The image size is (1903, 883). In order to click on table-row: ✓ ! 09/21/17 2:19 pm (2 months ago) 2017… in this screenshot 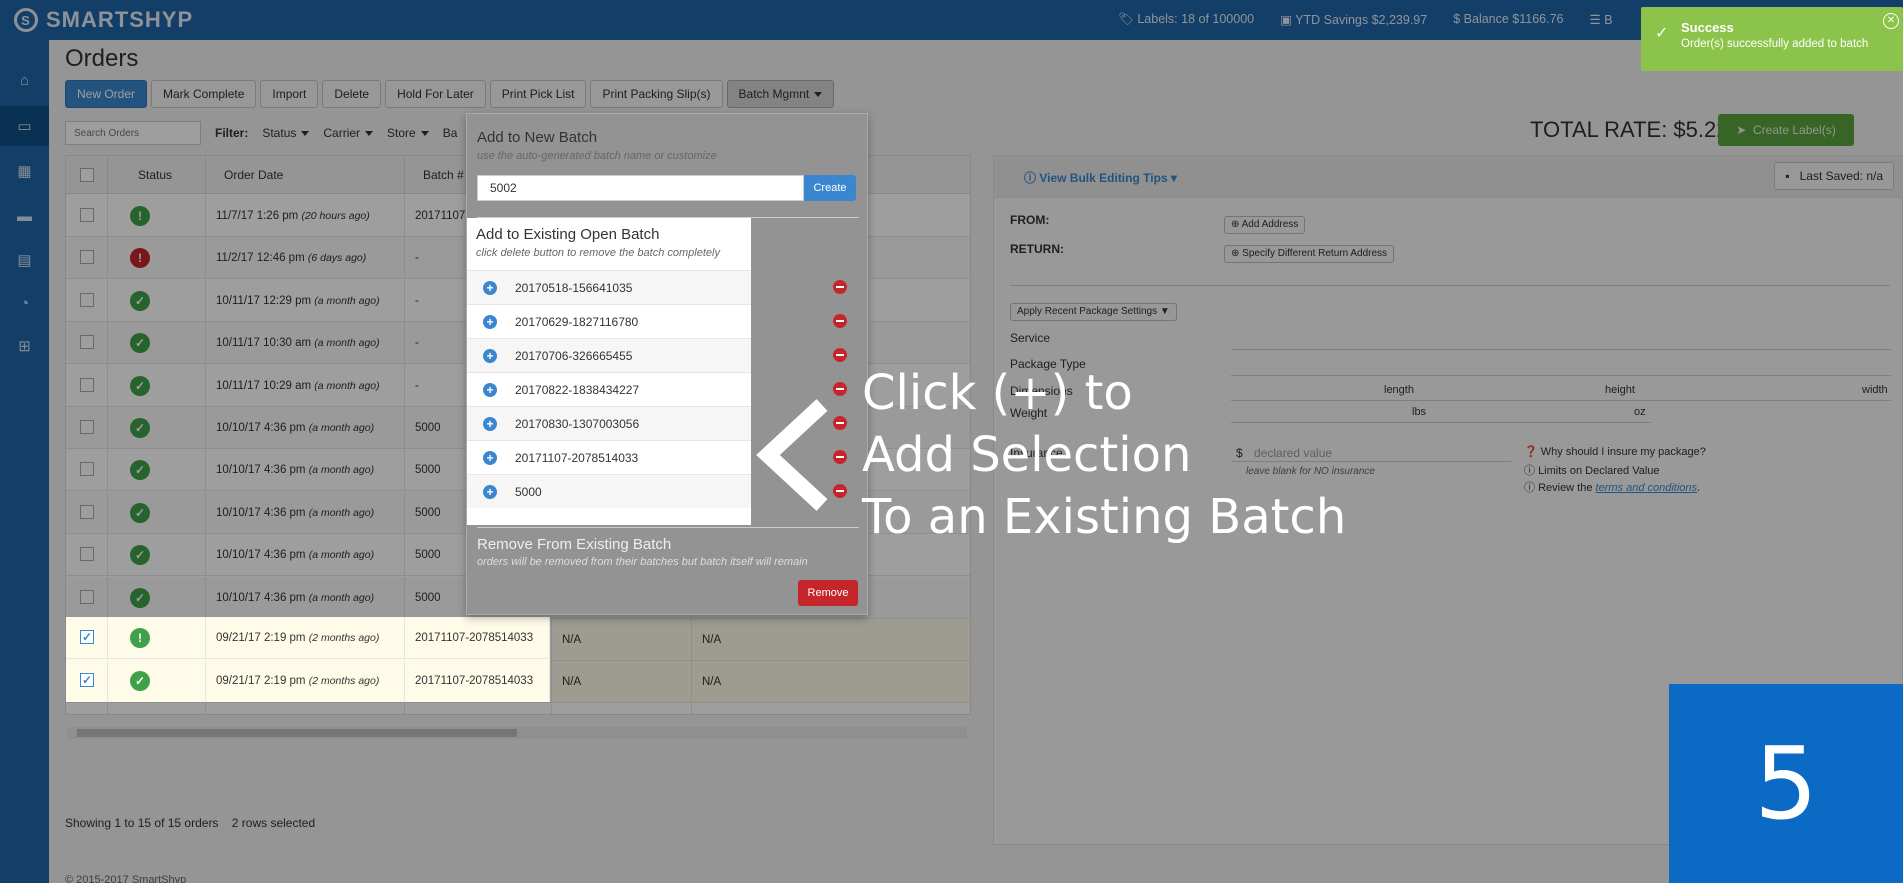, I will do `click(308, 638)`.